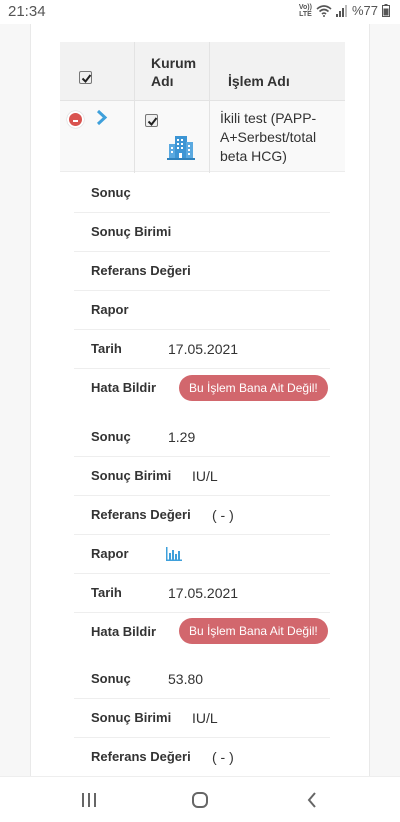 Image resolution: width=400 pixels, height=822 pixels. What do you see at coordinates (200, 12) in the screenshot?
I see `status-bar: 21:34 Vo)) LTE %77` at bounding box center [200, 12].